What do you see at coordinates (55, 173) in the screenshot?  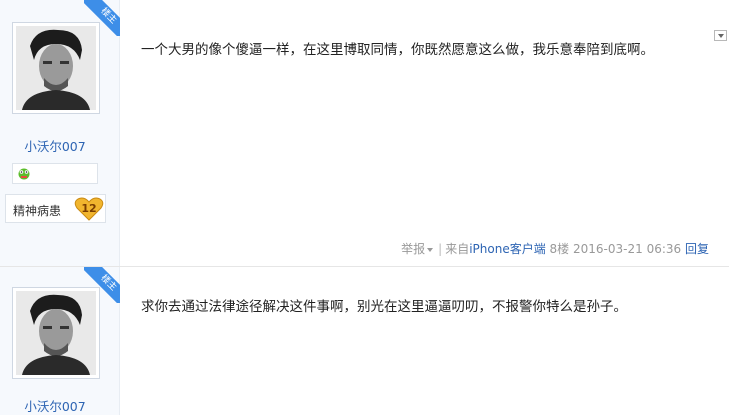 I see `level-icon-box` at bounding box center [55, 173].